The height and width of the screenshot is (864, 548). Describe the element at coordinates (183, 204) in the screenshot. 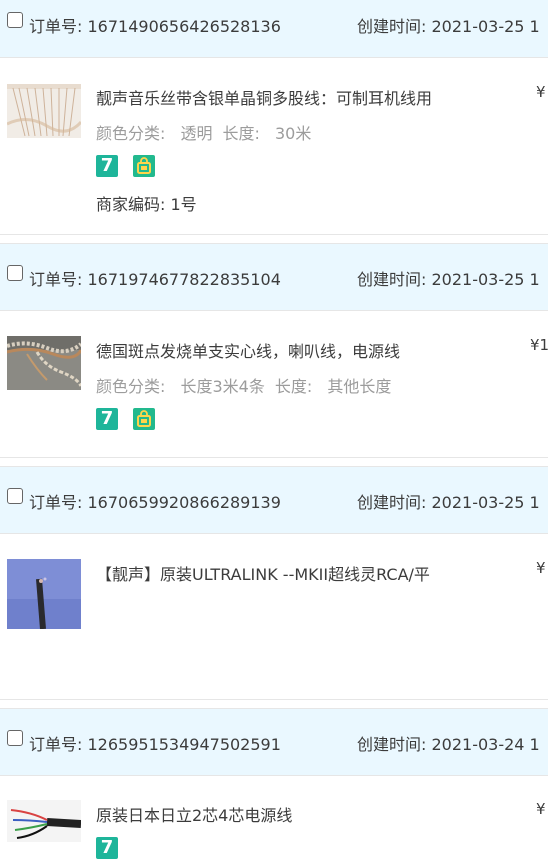

I see `merchant-code-value: 1号` at that location.